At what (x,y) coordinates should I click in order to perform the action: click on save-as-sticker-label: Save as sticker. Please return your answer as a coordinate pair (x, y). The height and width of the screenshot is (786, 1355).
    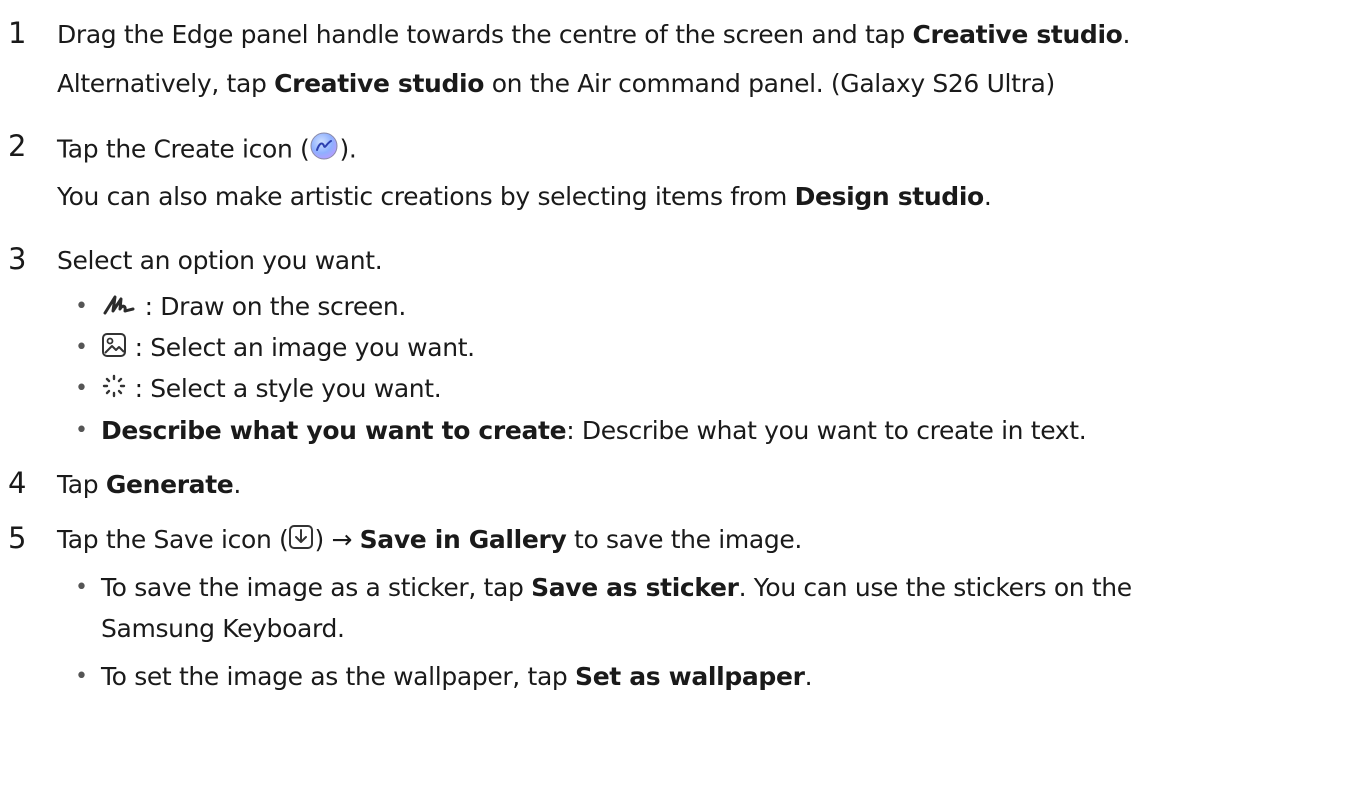
    Looking at the image, I should click on (635, 587).